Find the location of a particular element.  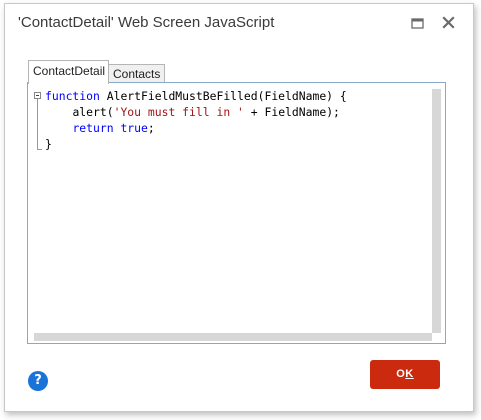

close-icon is located at coordinates (449, 23).